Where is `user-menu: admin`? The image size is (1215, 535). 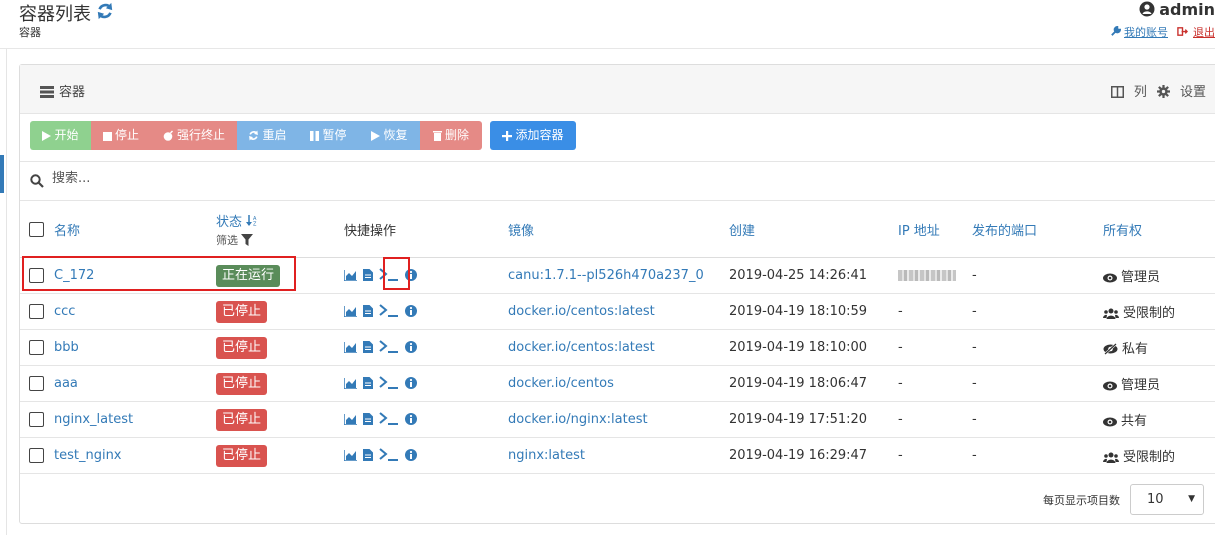 user-menu: admin is located at coordinates (1177, 9).